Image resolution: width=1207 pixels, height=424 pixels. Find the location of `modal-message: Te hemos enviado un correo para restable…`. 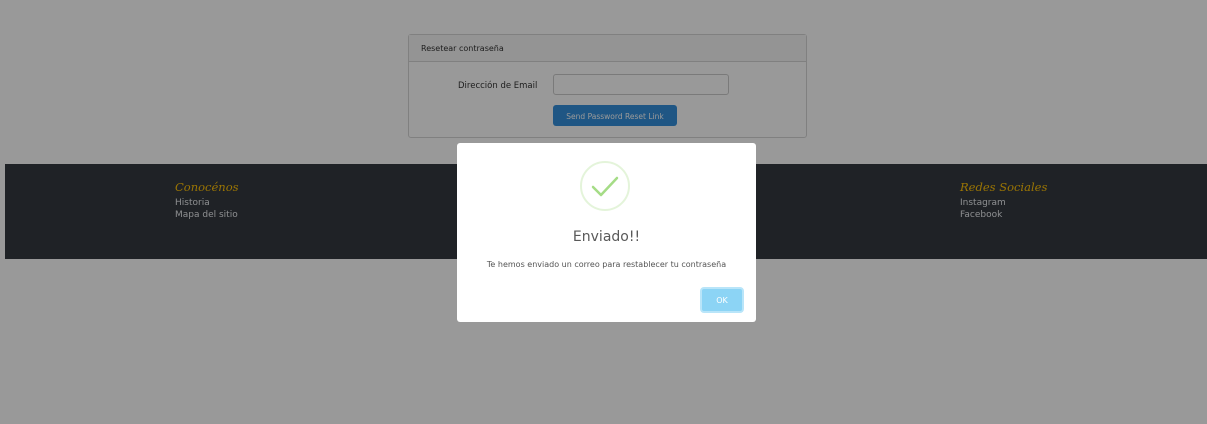

modal-message: Te hemos enviado un correo para restable… is located at coordinates (606, 264).